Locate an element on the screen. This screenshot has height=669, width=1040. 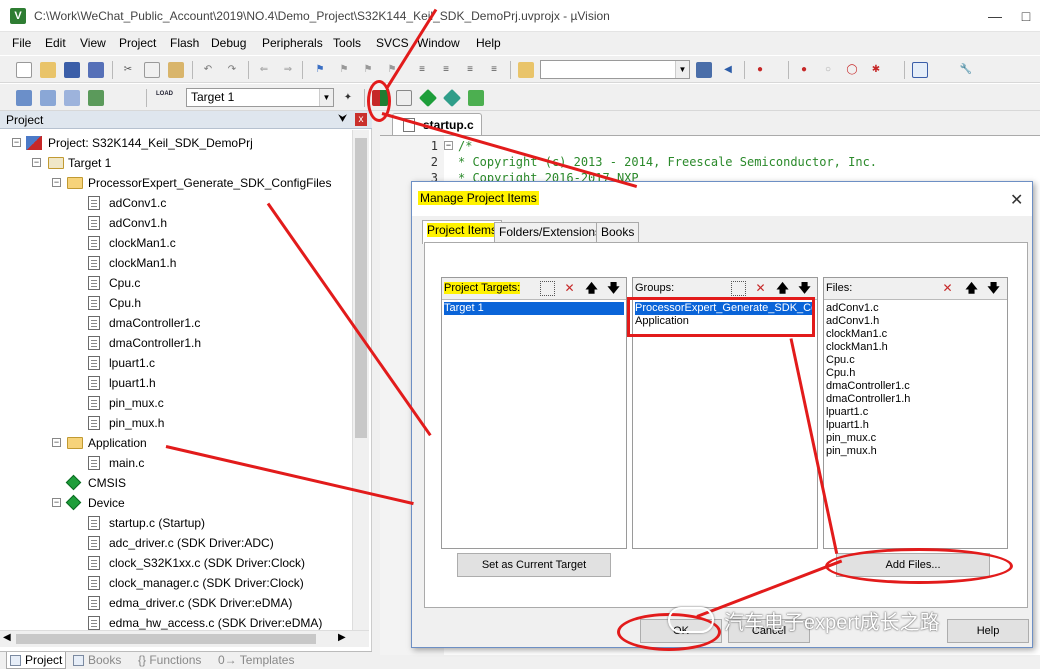
project-targets-list: Project Targets: ✕ 🡅 🡇 Target 1 is located at coordinates (534, 413).